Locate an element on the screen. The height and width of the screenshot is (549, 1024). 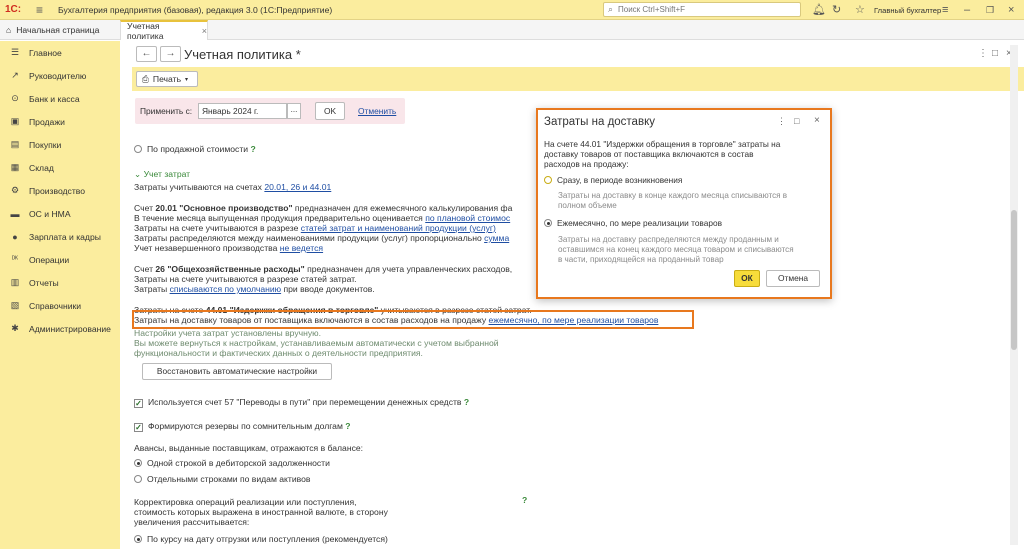
sidebar-item-reports: ▥ Отчеты is located at coordinates (60, 282).